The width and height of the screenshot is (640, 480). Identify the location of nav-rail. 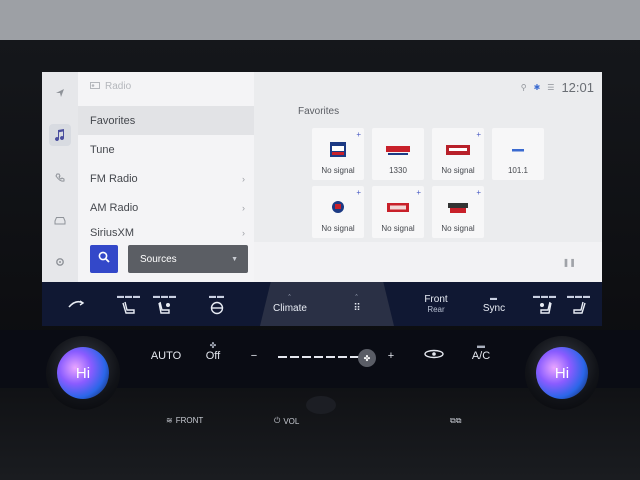
(60, 177).